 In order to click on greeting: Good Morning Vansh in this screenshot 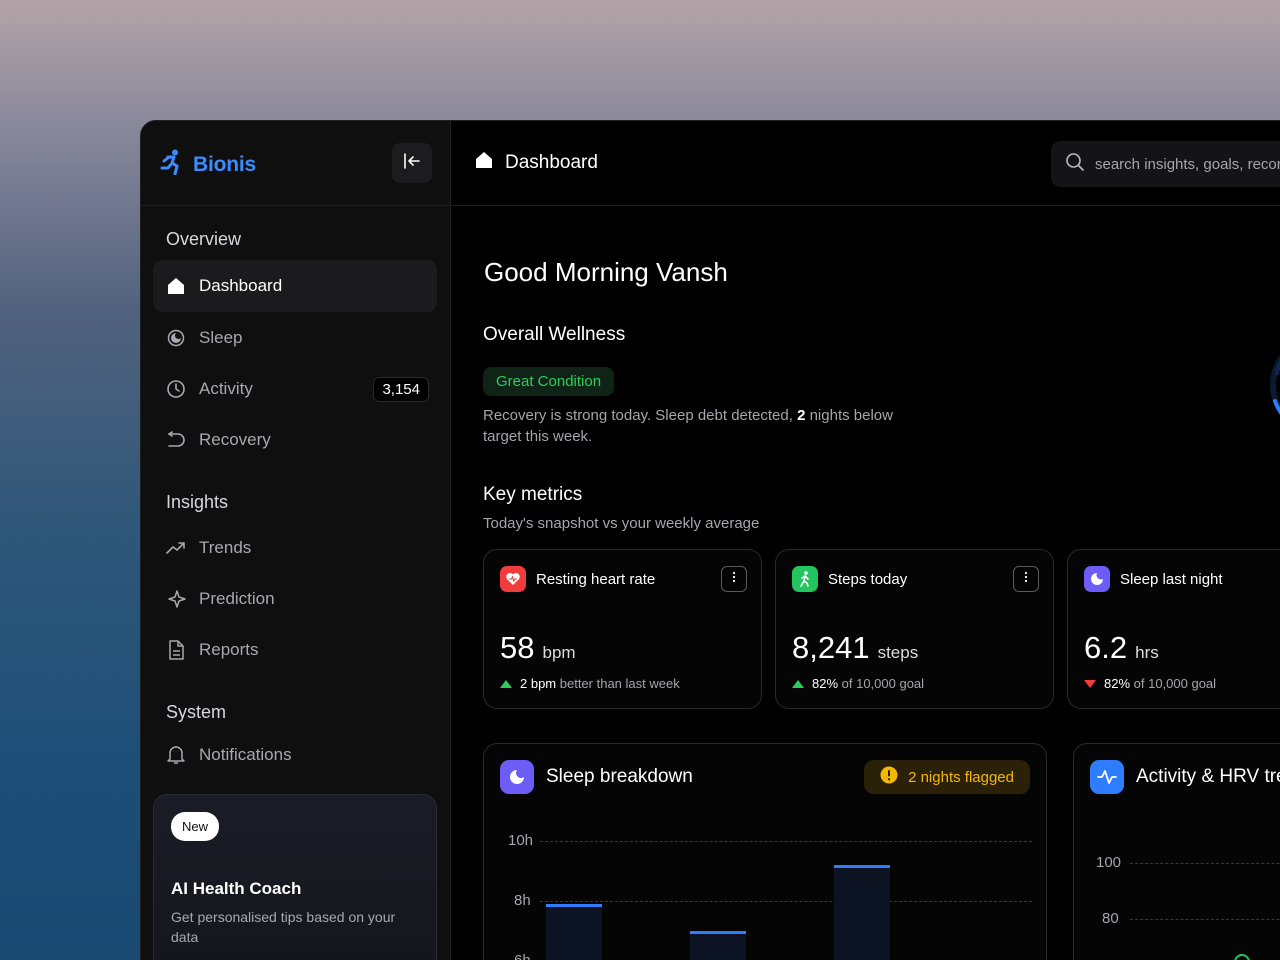, I will do `click(606, 272)`.